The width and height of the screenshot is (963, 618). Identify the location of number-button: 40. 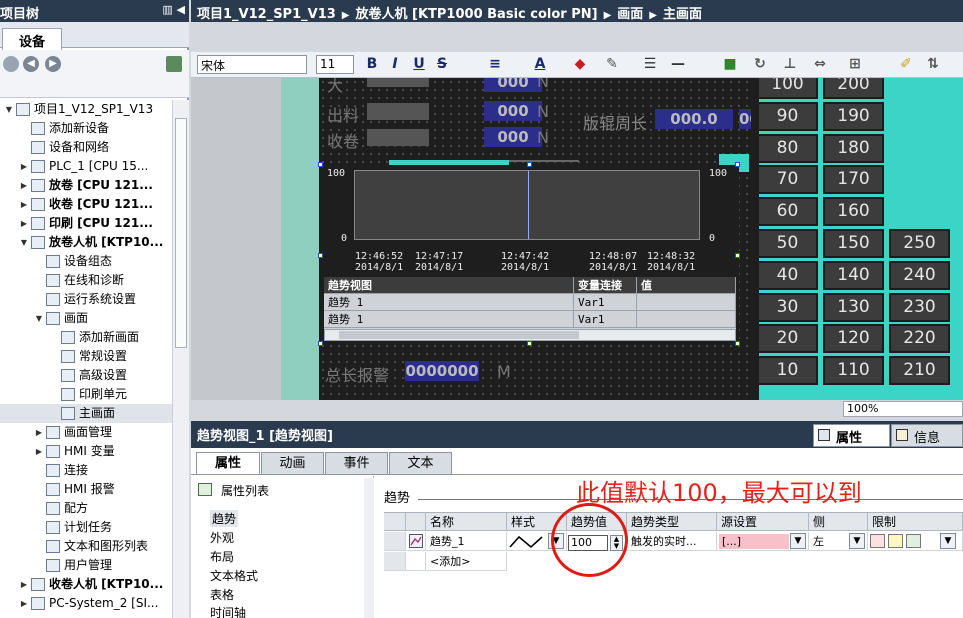
(787, 275).